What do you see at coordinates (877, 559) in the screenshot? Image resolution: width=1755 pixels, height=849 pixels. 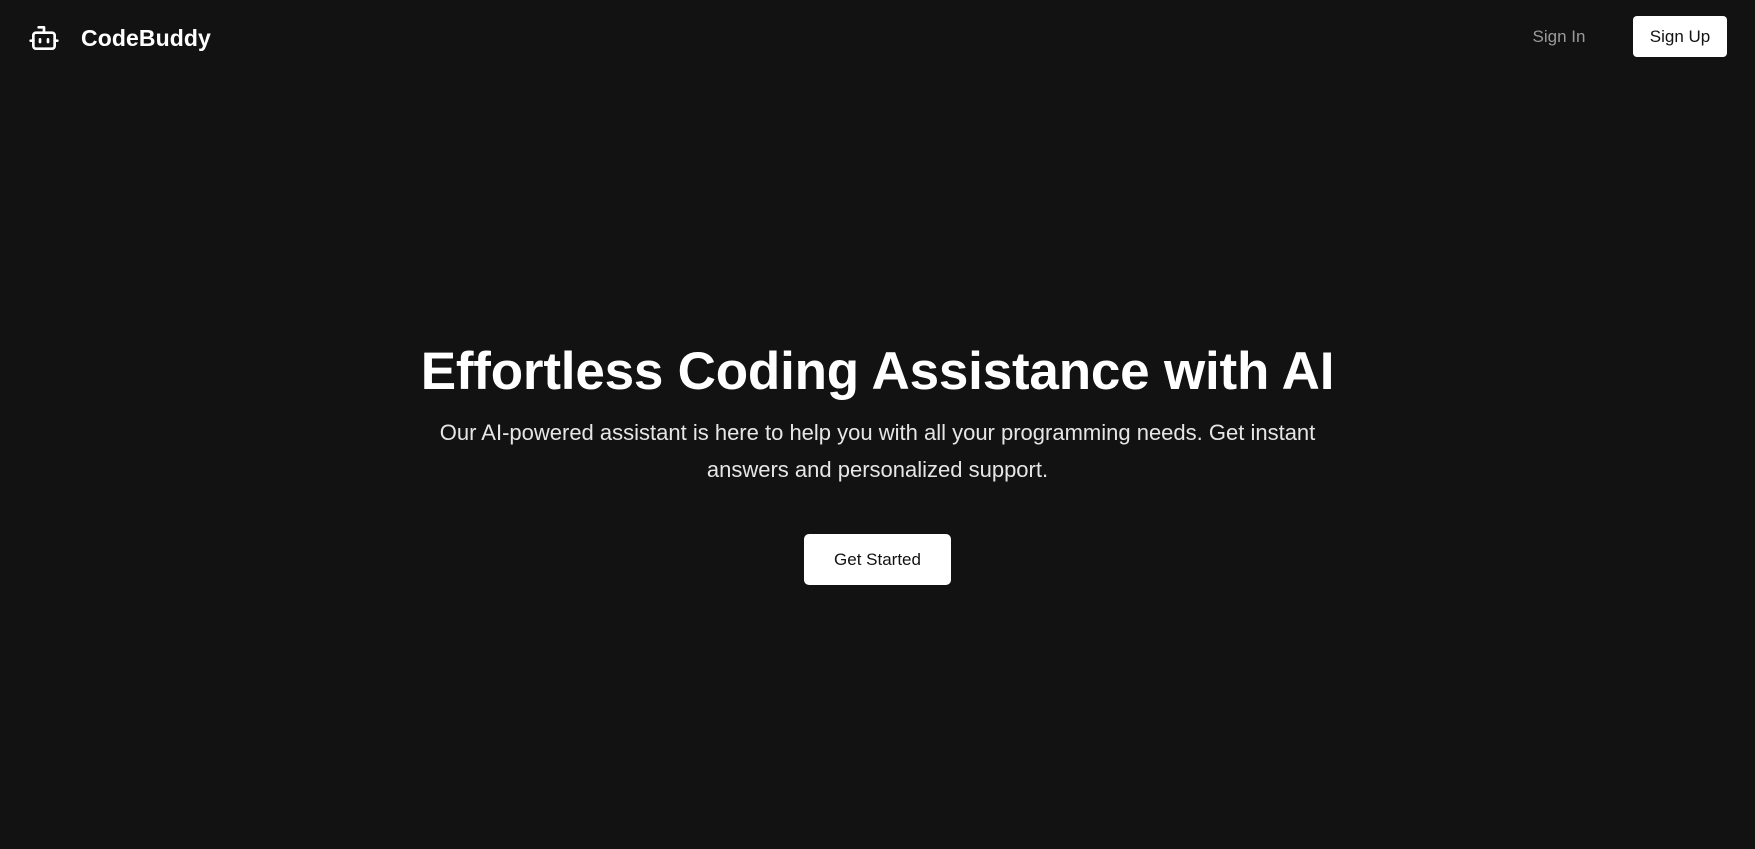 I see `get-started-button: Get Started` at bounding box center [877, 559].